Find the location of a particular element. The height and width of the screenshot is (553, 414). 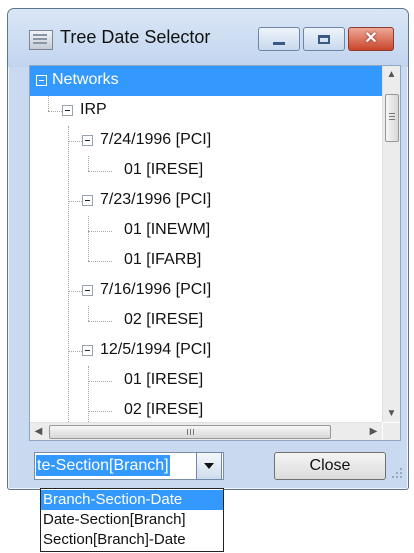

minimize-icon is located at coordinates (279, 43).